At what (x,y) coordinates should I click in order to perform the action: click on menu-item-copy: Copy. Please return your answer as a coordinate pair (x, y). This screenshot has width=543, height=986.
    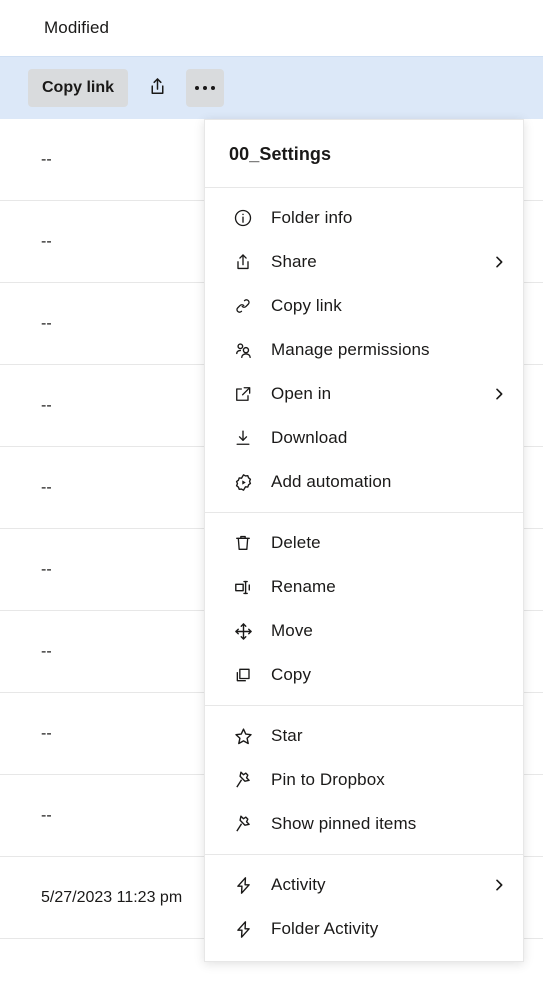
    Looking at the image, I should click on (364, 675).